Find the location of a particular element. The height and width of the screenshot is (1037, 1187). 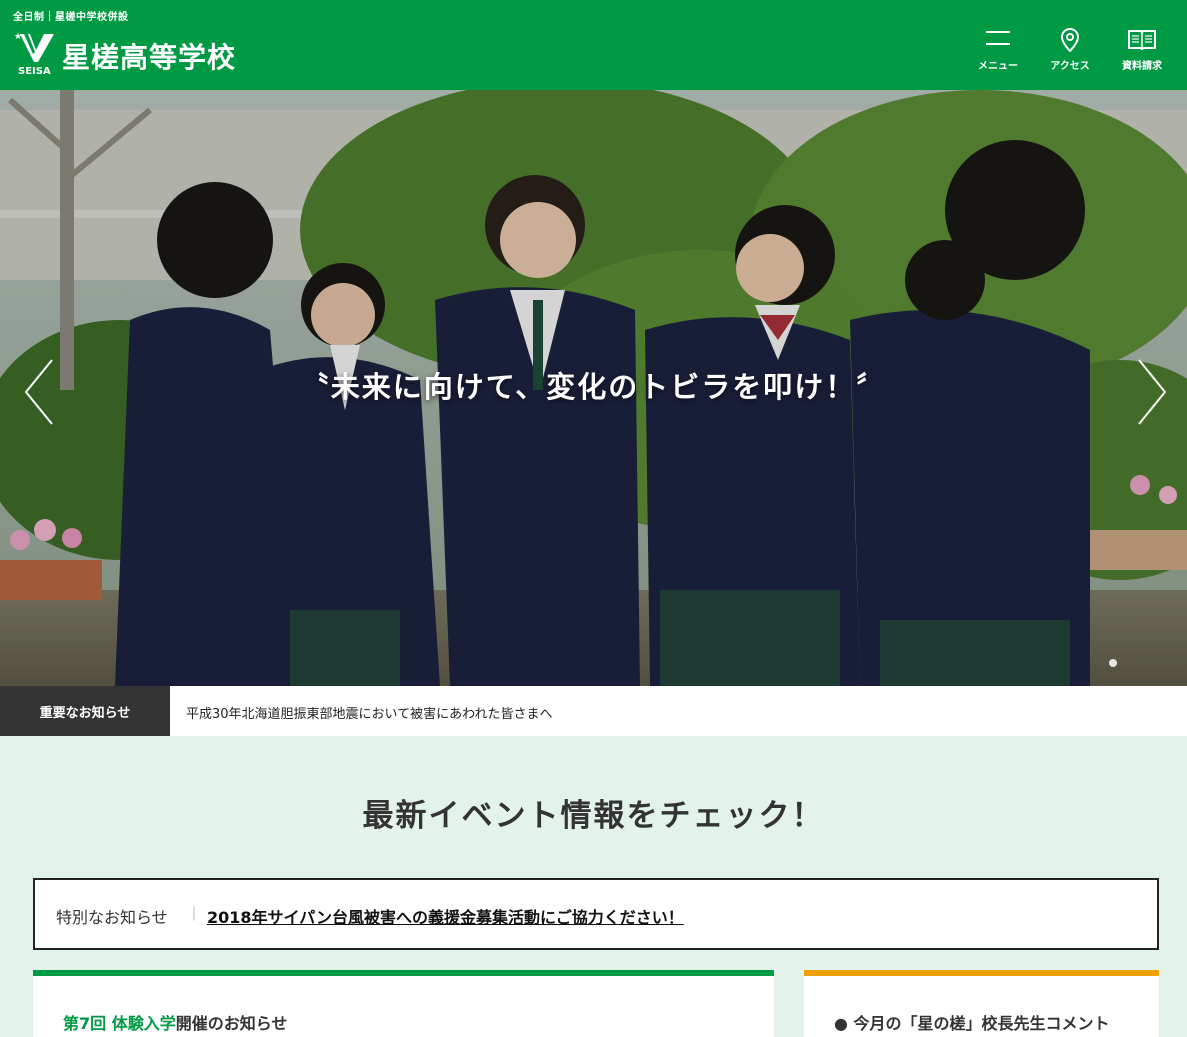

menu-icon is located at coordinates (998, 38).